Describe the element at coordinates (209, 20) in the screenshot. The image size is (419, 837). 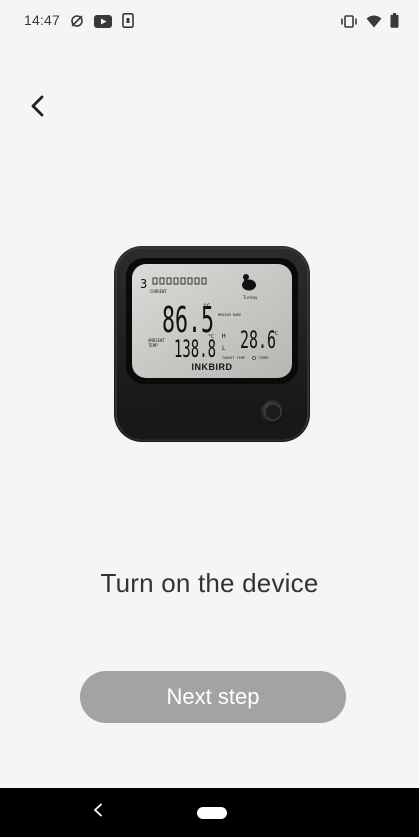
I see `status-bar: 14:47` at that location.